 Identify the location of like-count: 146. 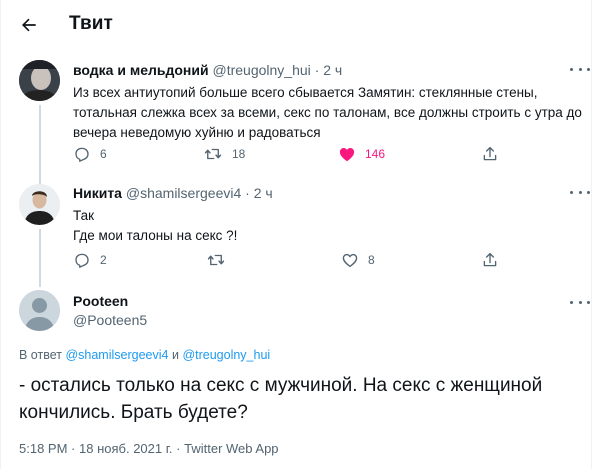
(375, 154).